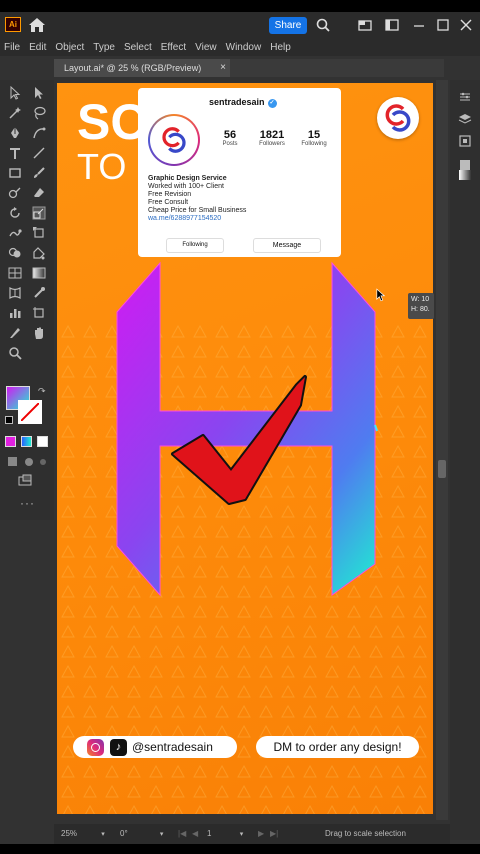 The image size is (480, 854). What do you see at coordinates (182, 834) in the screenshot?
I see `first-artboard-icon: |◀` at bounding box center [182, 834].